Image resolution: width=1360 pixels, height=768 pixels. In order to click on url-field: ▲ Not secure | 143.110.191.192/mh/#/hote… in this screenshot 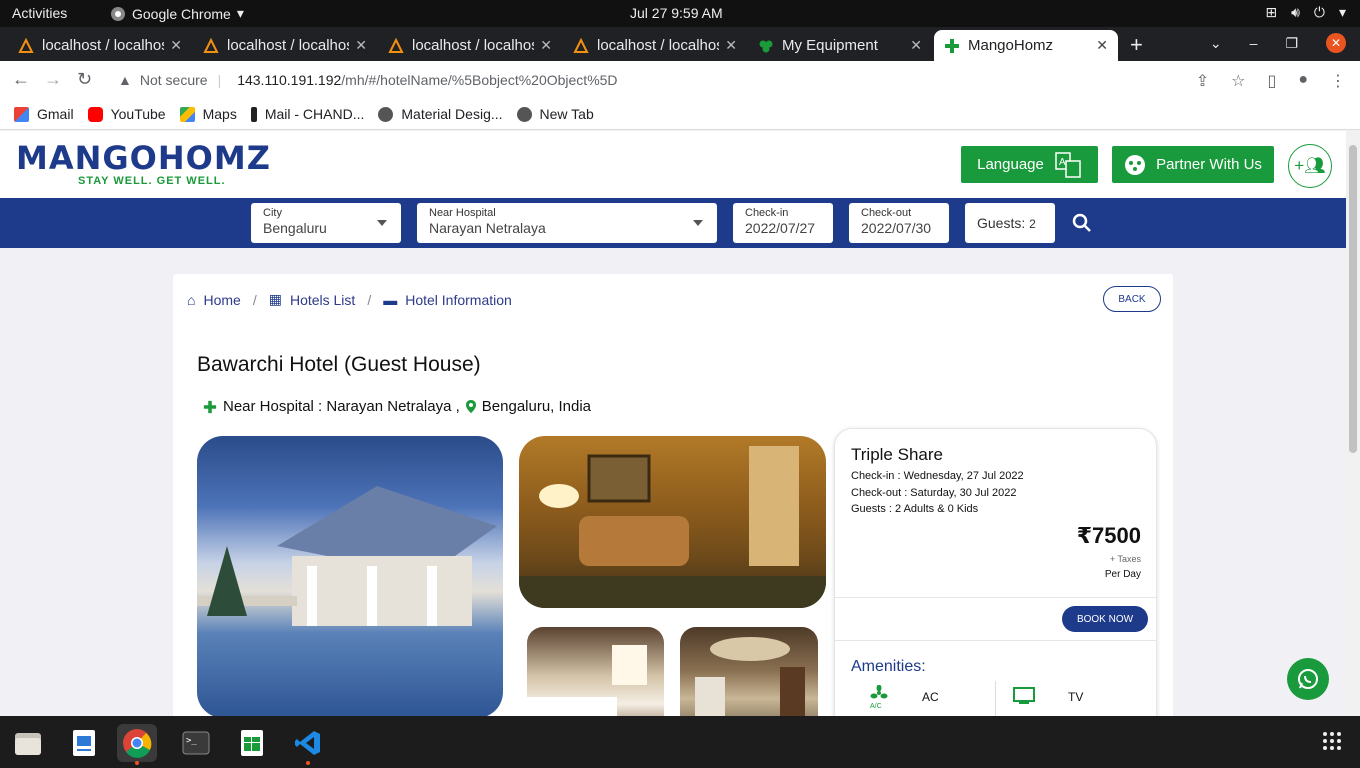, I will do `click(683, 80)`.